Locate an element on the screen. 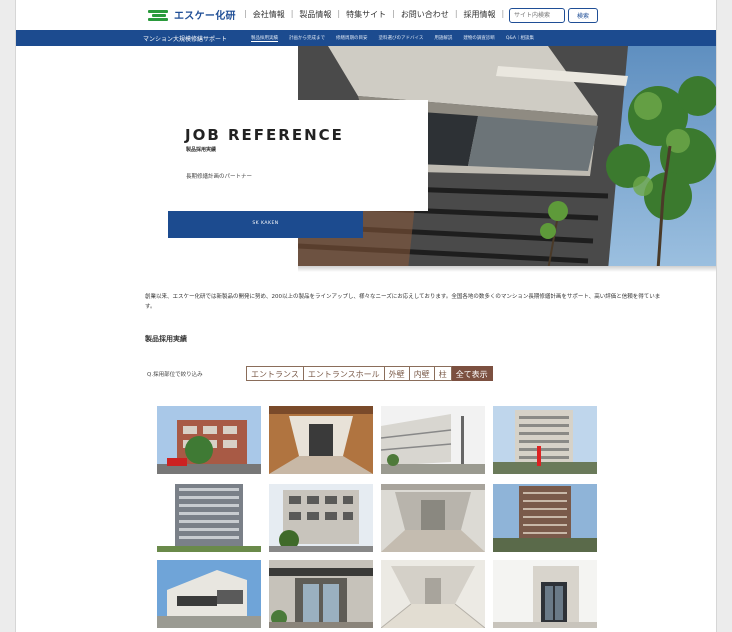 The height and width of the screenshot is (632, 732). gallery-image-tower is located at coordinates (545, 440).